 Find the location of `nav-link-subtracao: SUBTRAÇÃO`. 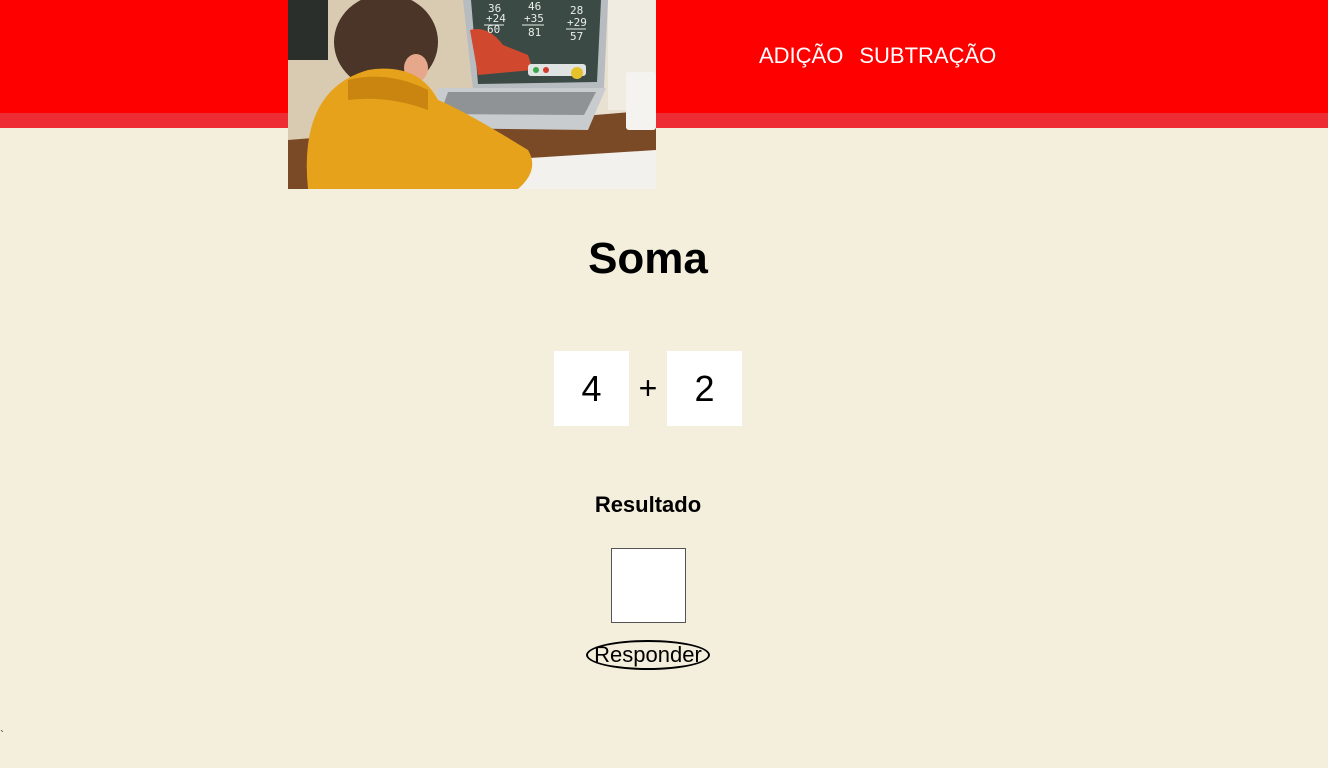

nav-link-subtracao: SUBTRAÇÃO is located at coordinates (927, 56).